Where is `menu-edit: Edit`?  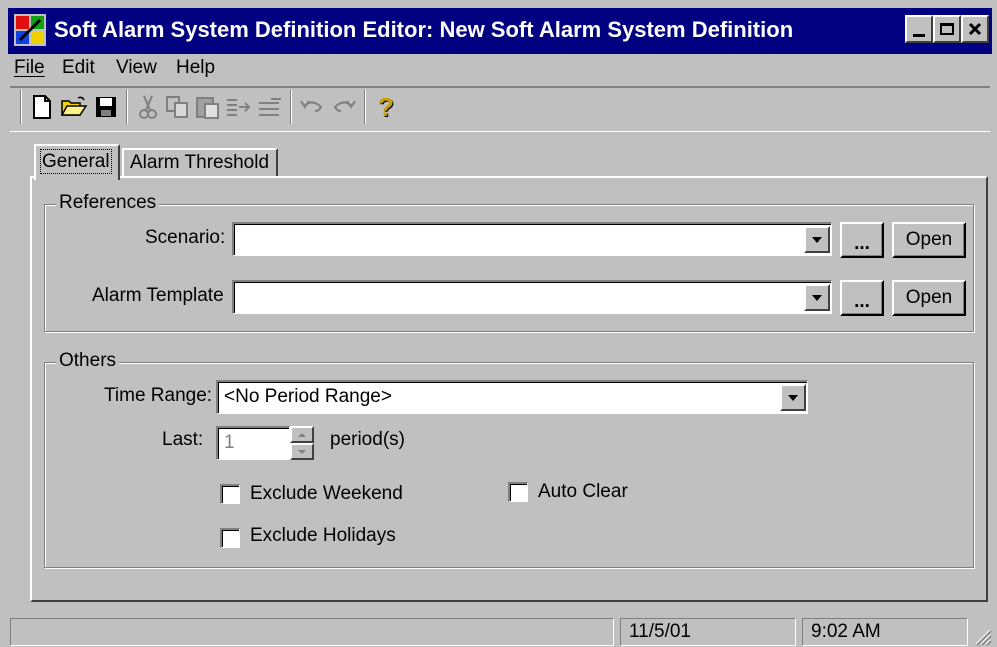
menu-edit: Edit is located at coordinates (78, 69).